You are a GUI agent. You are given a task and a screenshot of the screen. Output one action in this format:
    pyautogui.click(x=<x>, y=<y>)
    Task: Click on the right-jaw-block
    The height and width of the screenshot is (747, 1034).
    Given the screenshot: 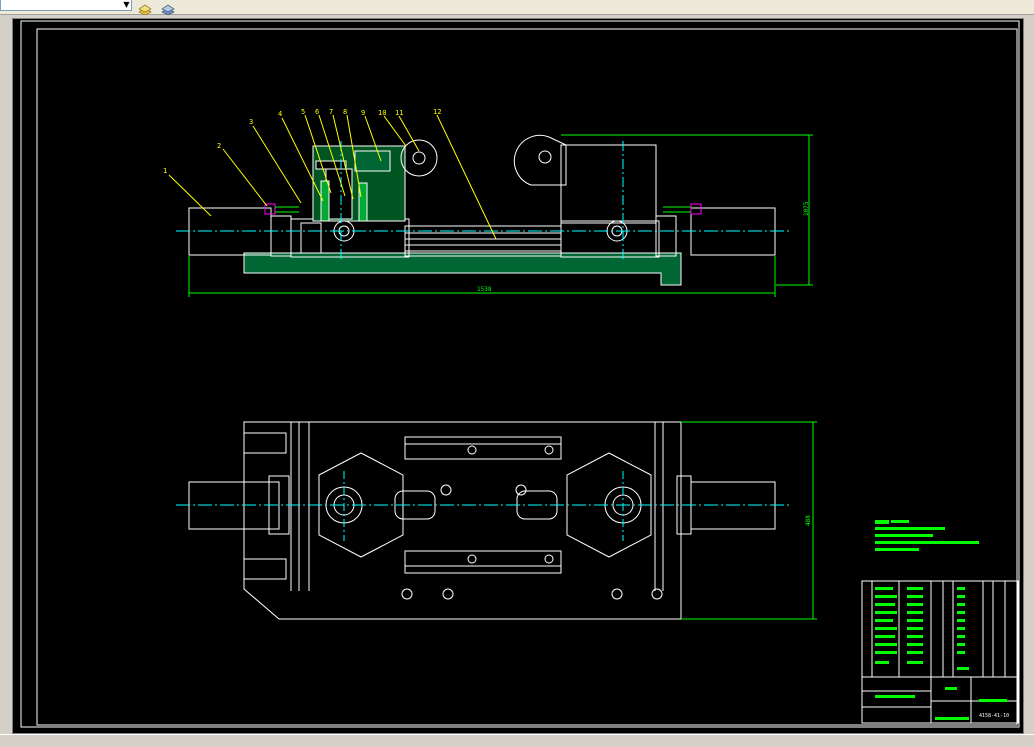 What is the action you would take?
    pyautogui.click(x=610, y=239)
    